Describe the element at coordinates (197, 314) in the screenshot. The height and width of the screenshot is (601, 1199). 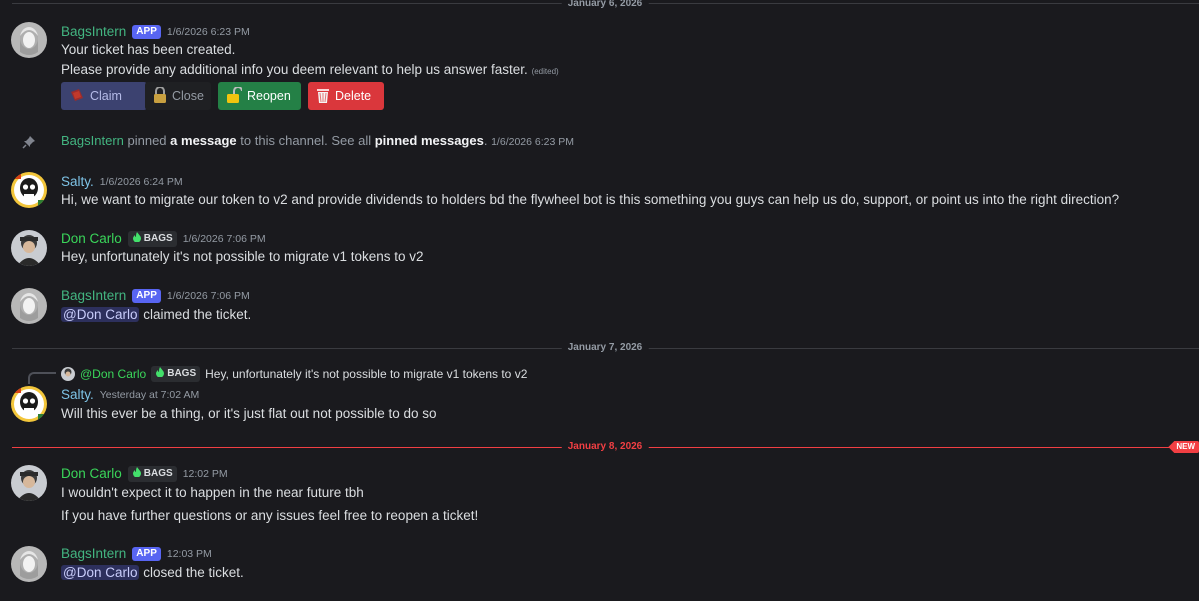
I see `message-text-body: claimed the ticket.` at that location.